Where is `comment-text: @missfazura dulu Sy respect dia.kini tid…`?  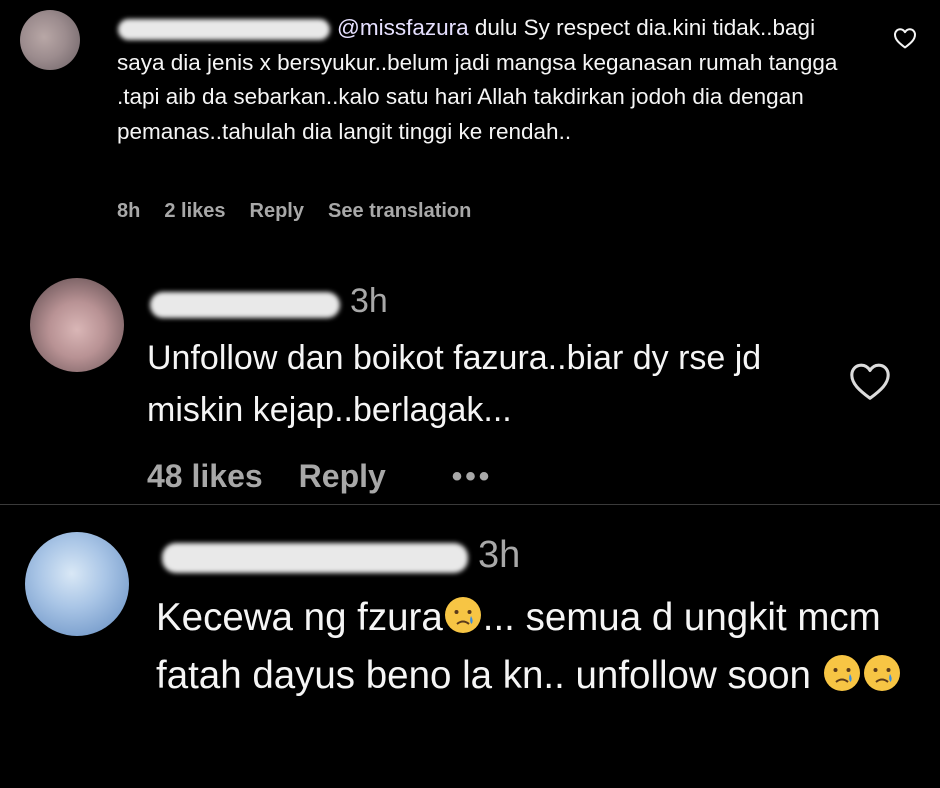 comment-text: @missfazura dulu Sy respect dia.kini tid… is located at coordinates (487, 80).